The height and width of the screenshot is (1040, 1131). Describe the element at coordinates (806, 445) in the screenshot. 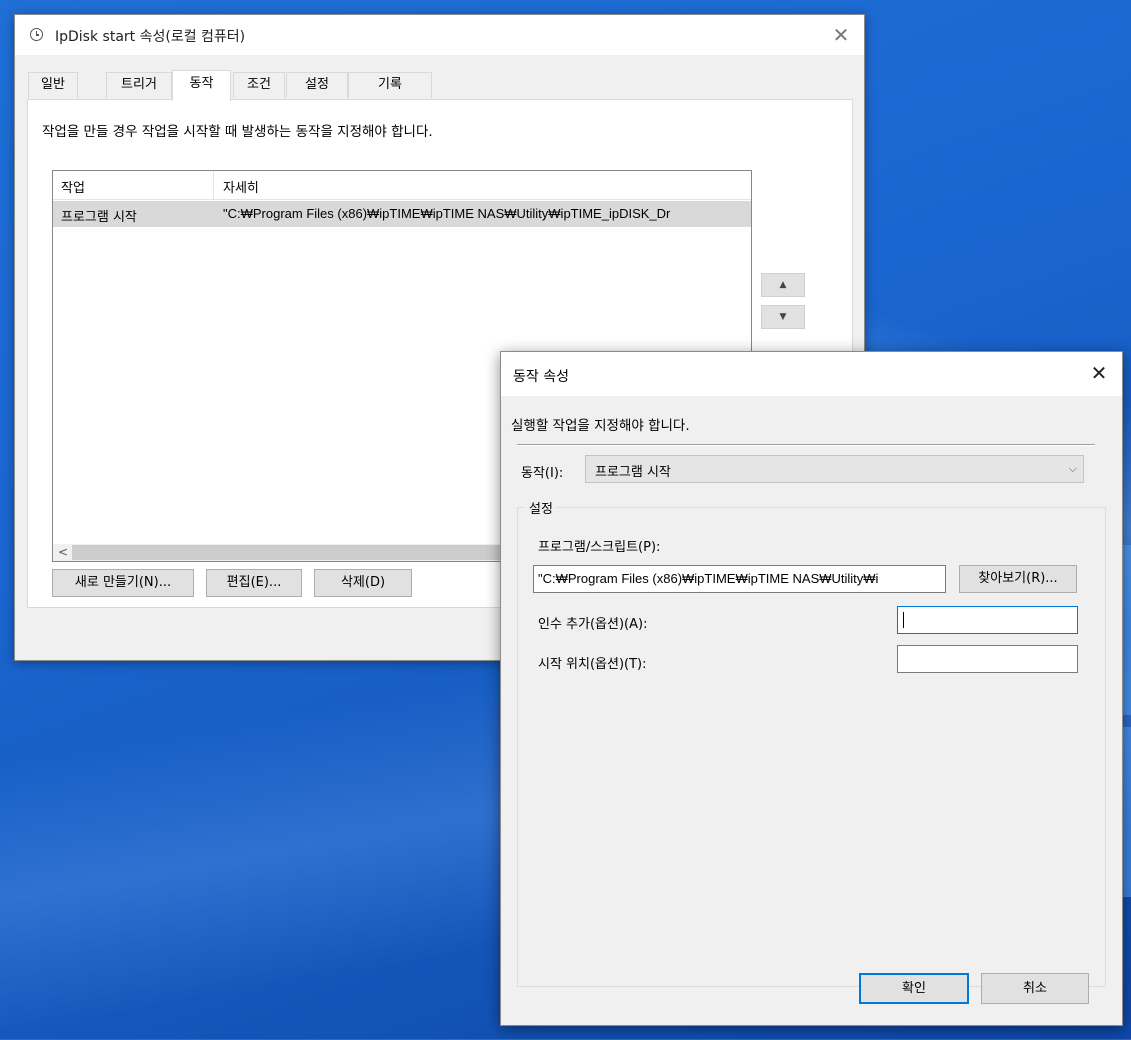

I see `divider-highlight` at that location.